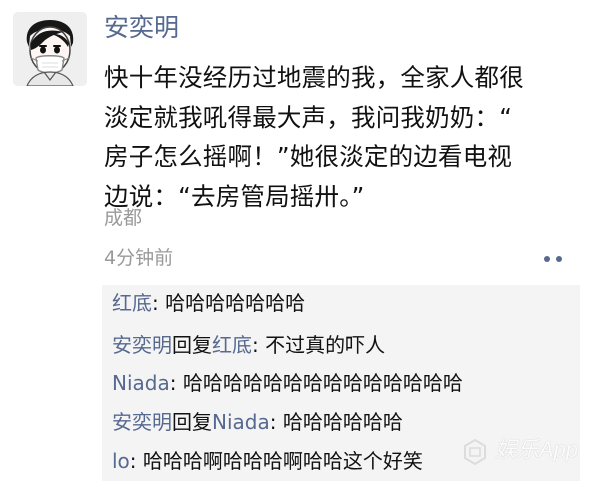 This screenshot has height=492, width=600. I want to click on avatar, so click(50, 49).